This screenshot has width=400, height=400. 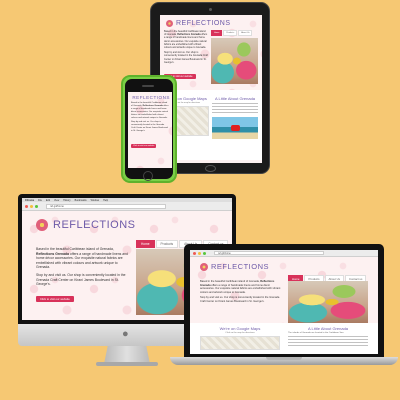 I want to click on maps-title: We're on Google Maps, so click(x=240, y=328).